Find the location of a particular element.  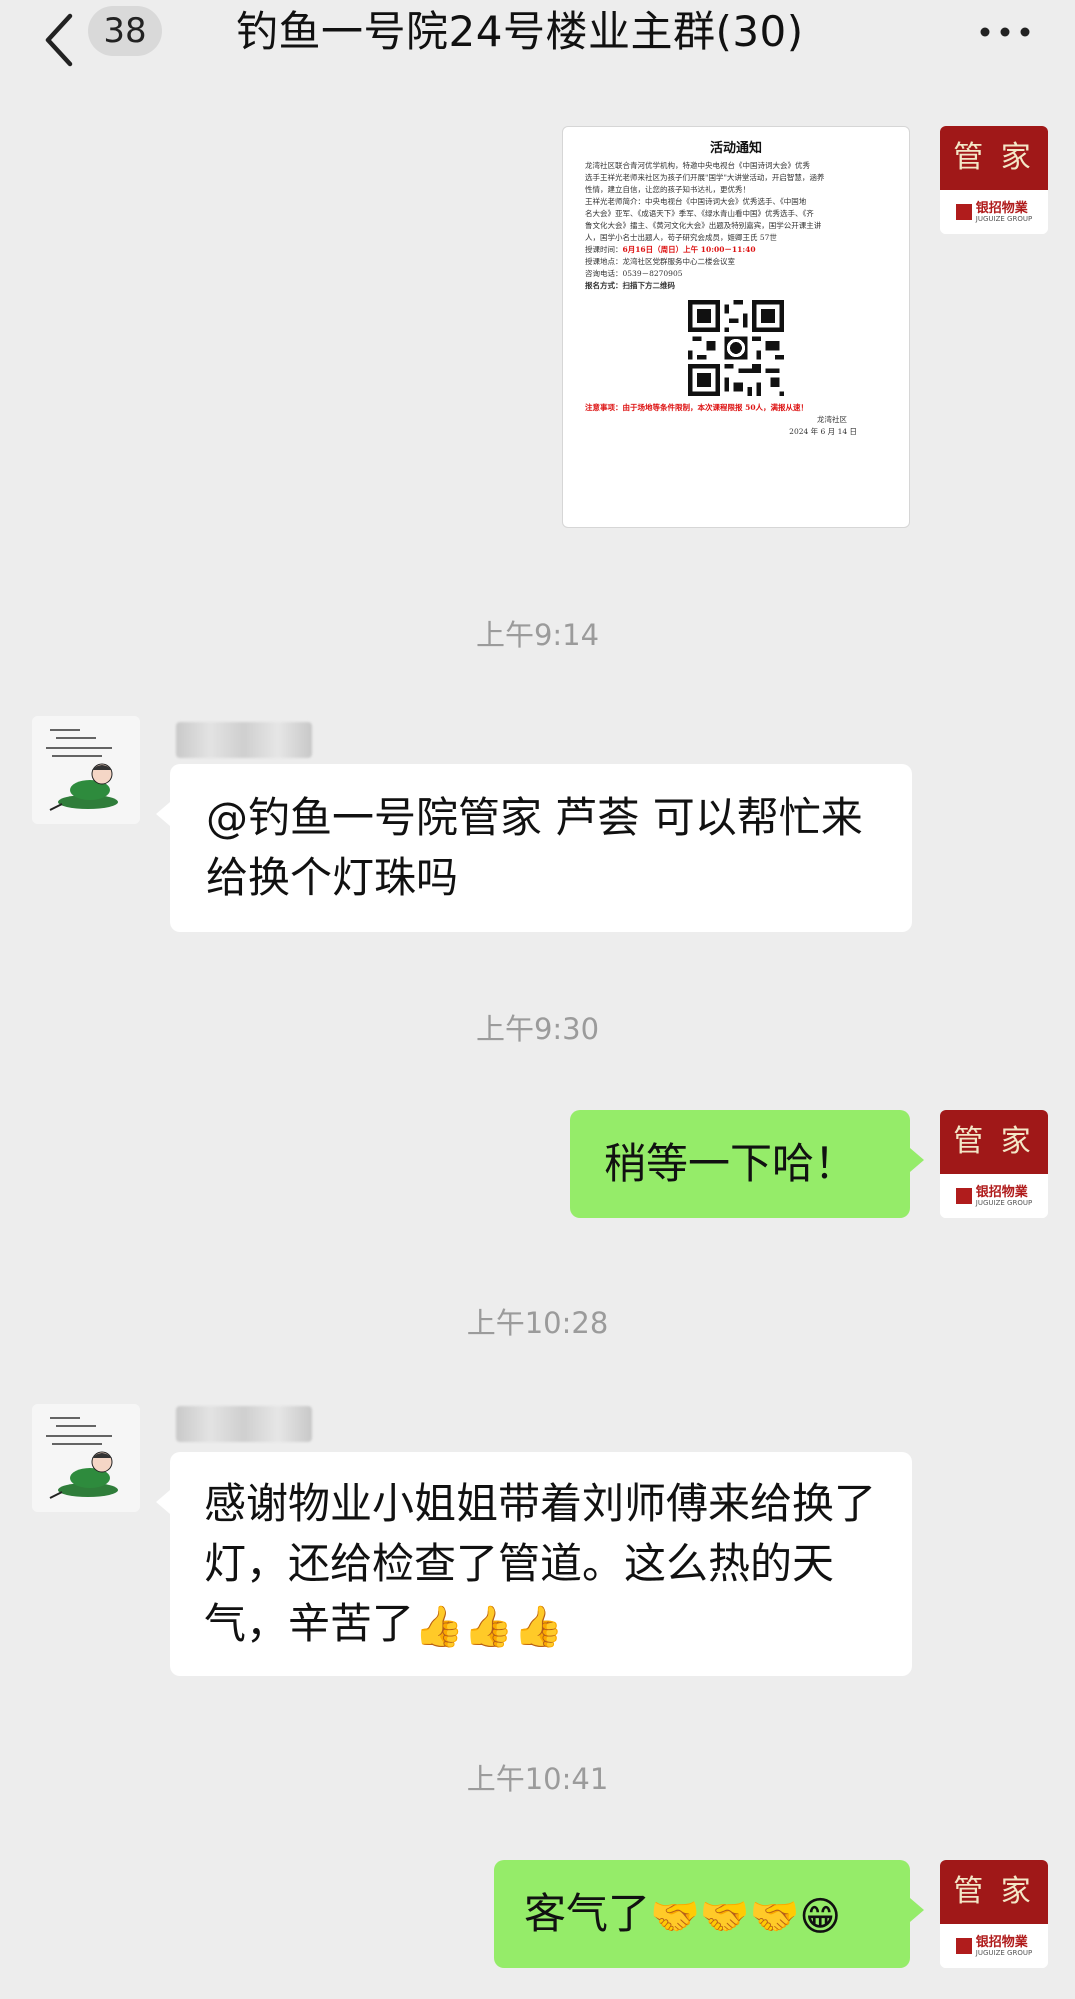

timestamp: 上午10:28 is located at coordinates (537, 1323).